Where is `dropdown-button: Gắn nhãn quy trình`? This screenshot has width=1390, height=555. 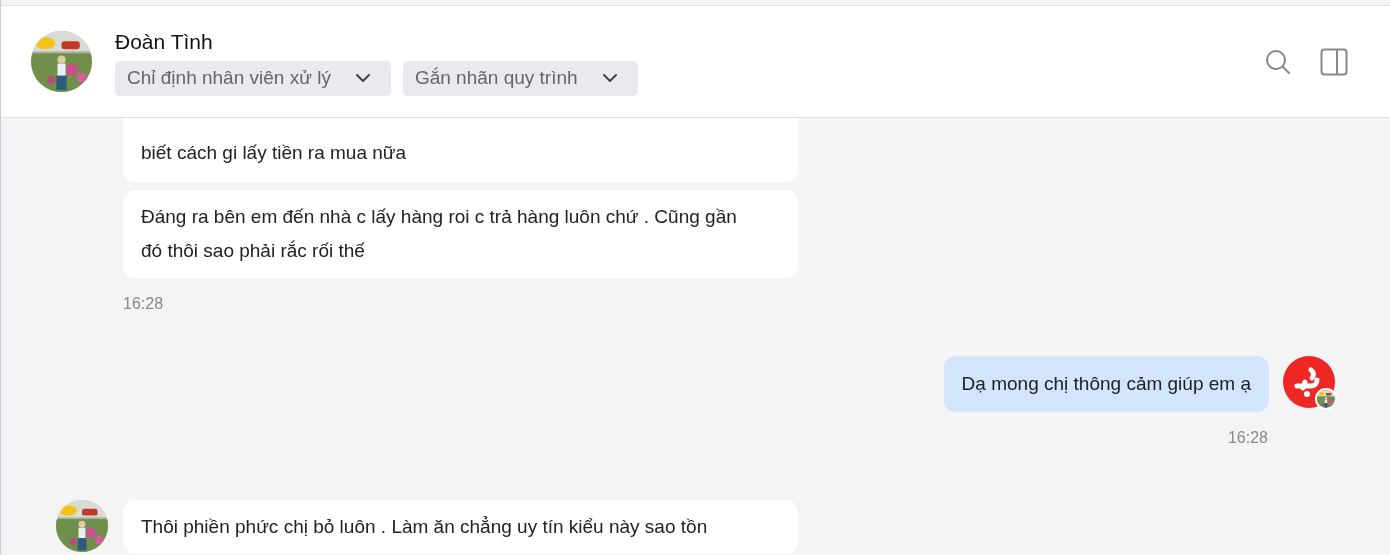
dropdown-button: Gắn nhãn quy trình is located at coordinates (520, 78).